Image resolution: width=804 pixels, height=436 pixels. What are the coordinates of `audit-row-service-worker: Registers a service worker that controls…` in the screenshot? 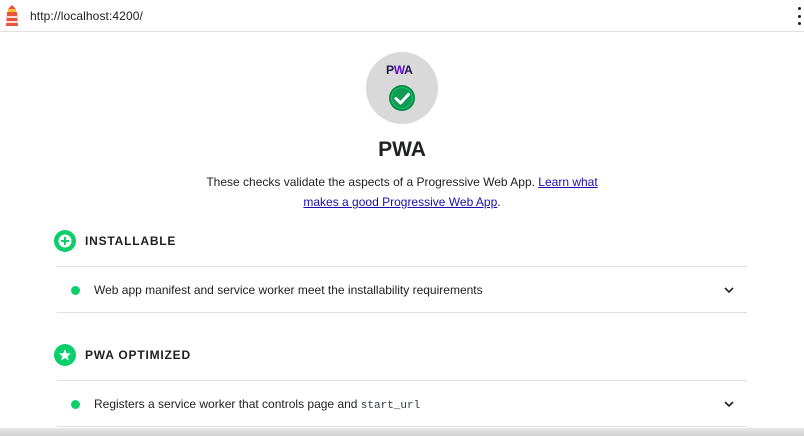 It's located at (402, 404).